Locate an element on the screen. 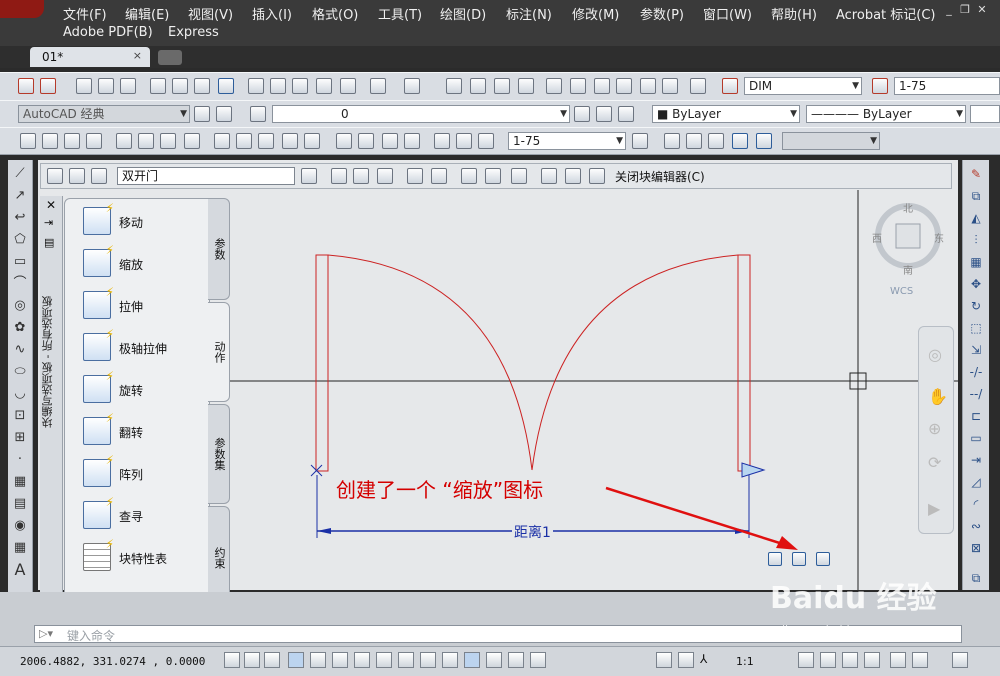 Image resolution: width=1000 pixels, height=676 pixels. annotation-scale-value: 1:1 is located at coordinates (745, 661).